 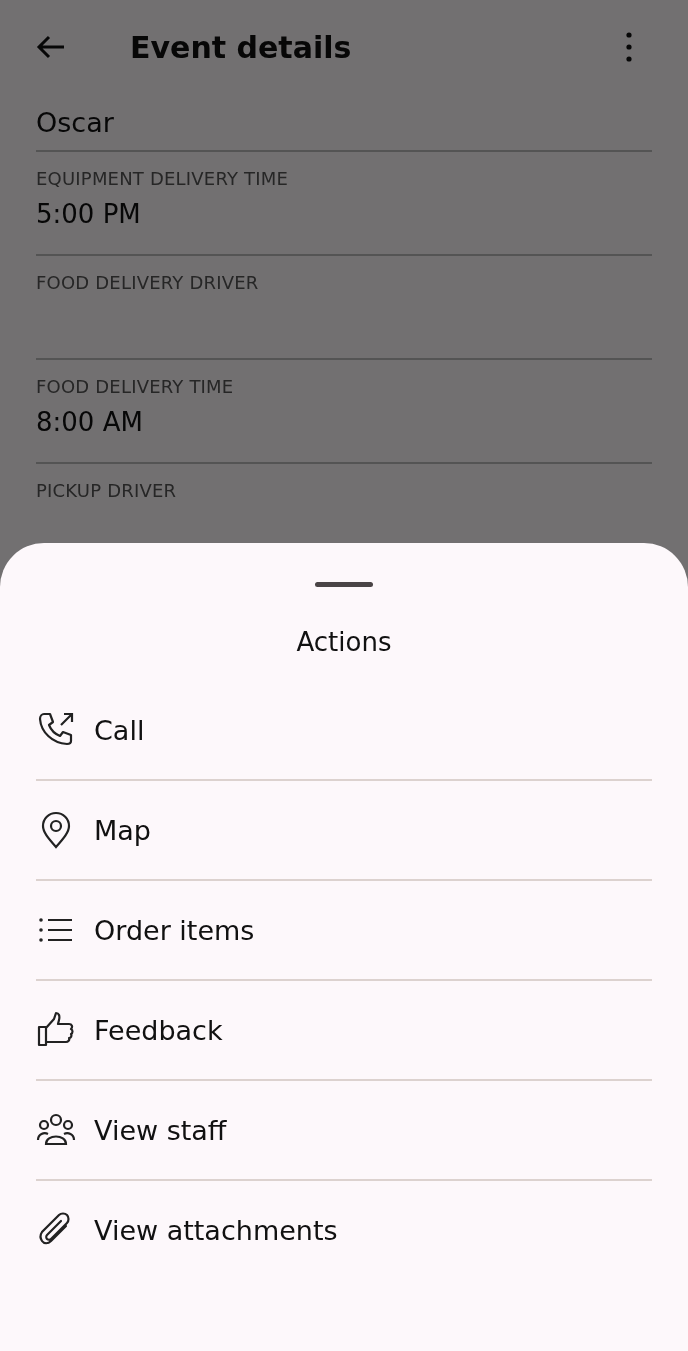 What do you see at coordinates (89, 214) in the screenshot?
I see `field-value: 5:00 PM` at bounding box center [89, 214].